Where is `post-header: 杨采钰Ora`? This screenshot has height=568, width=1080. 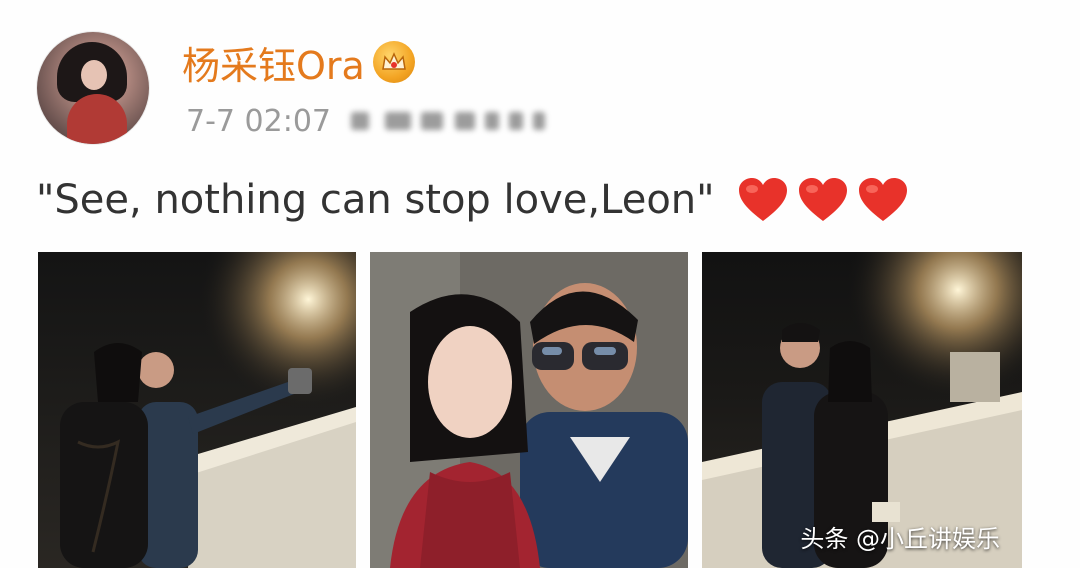
post-header: 杨采钰Ora is located at coordinates (298, 63).